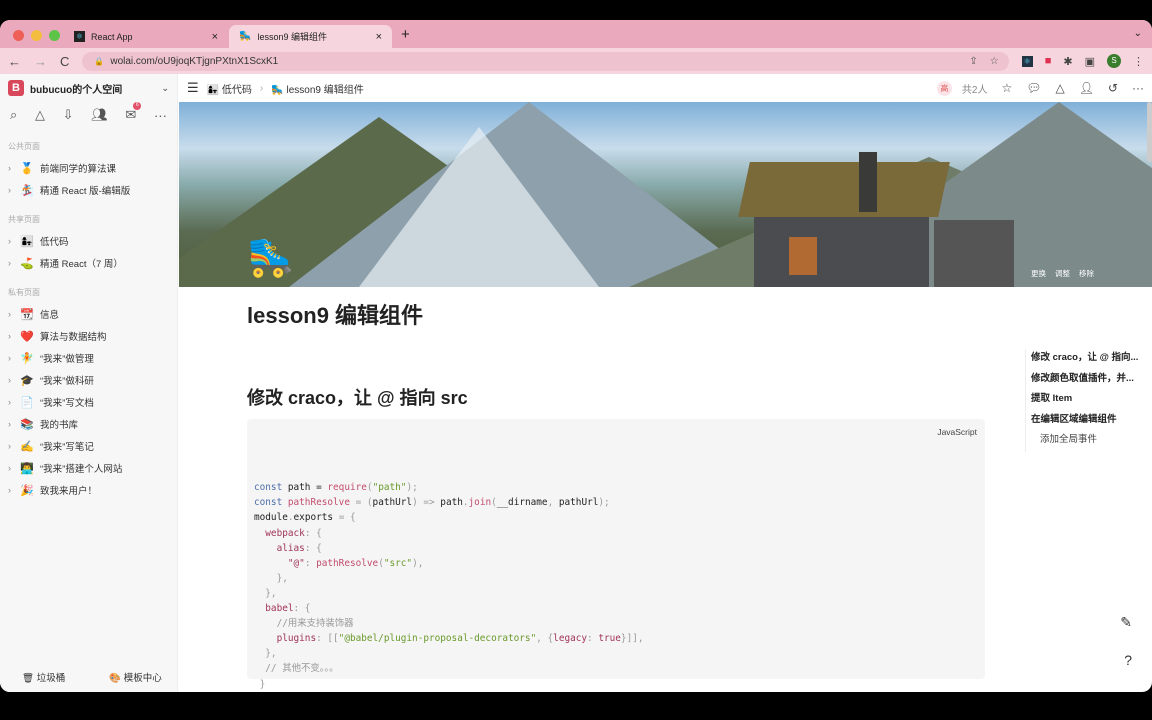  Describe the element at coordinates (88, 314) in the screenshot. I see `sidebar-item: › 📆 信息` at that location.